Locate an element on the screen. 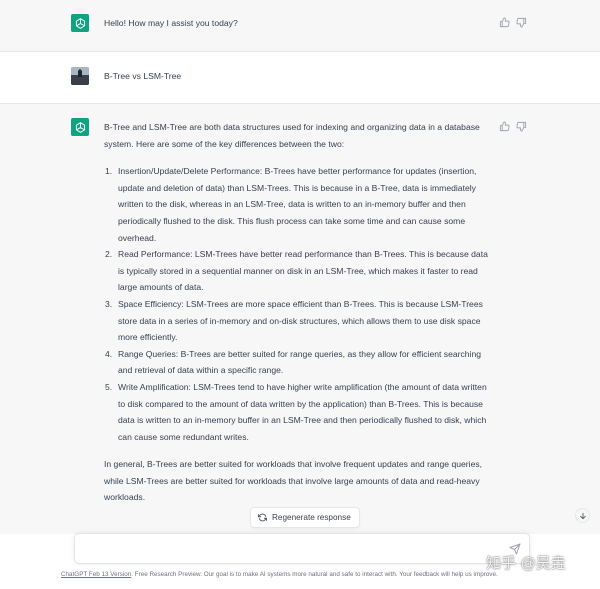 This screenshot has width=600, height=589. user-question-text: B-Tree vs LSM-Tree is located at coordinates (143, 76).